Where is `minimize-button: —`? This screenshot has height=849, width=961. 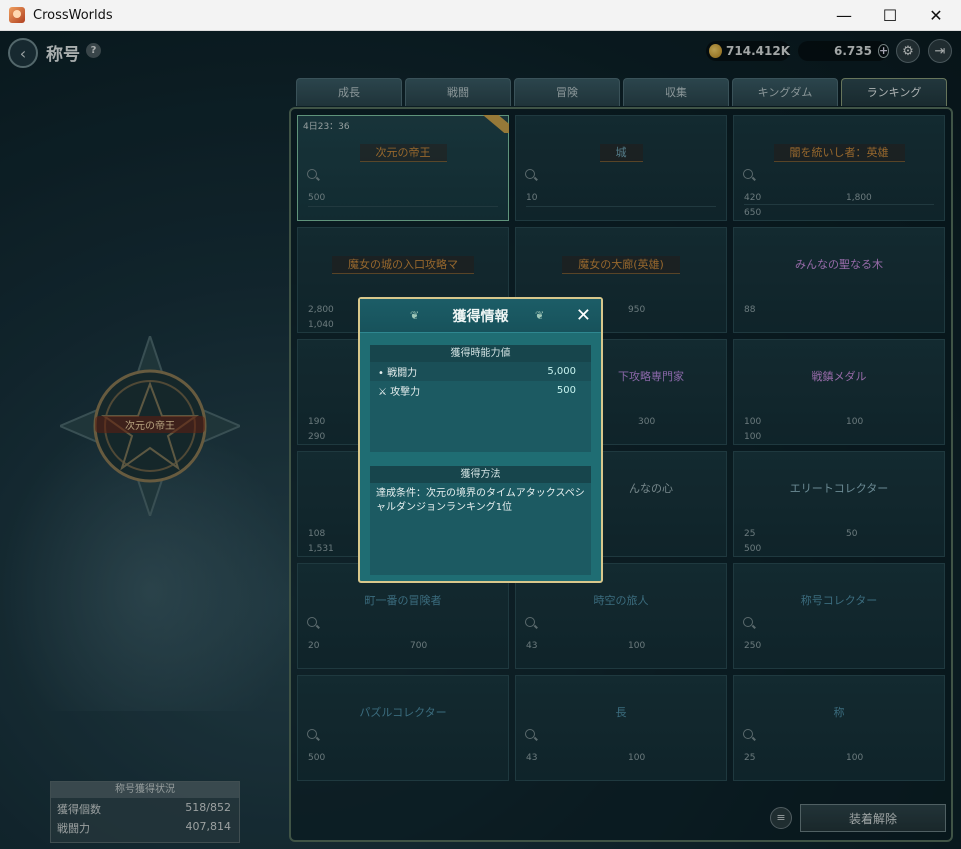 minimize-button: — is located at coordinates (844, 15).